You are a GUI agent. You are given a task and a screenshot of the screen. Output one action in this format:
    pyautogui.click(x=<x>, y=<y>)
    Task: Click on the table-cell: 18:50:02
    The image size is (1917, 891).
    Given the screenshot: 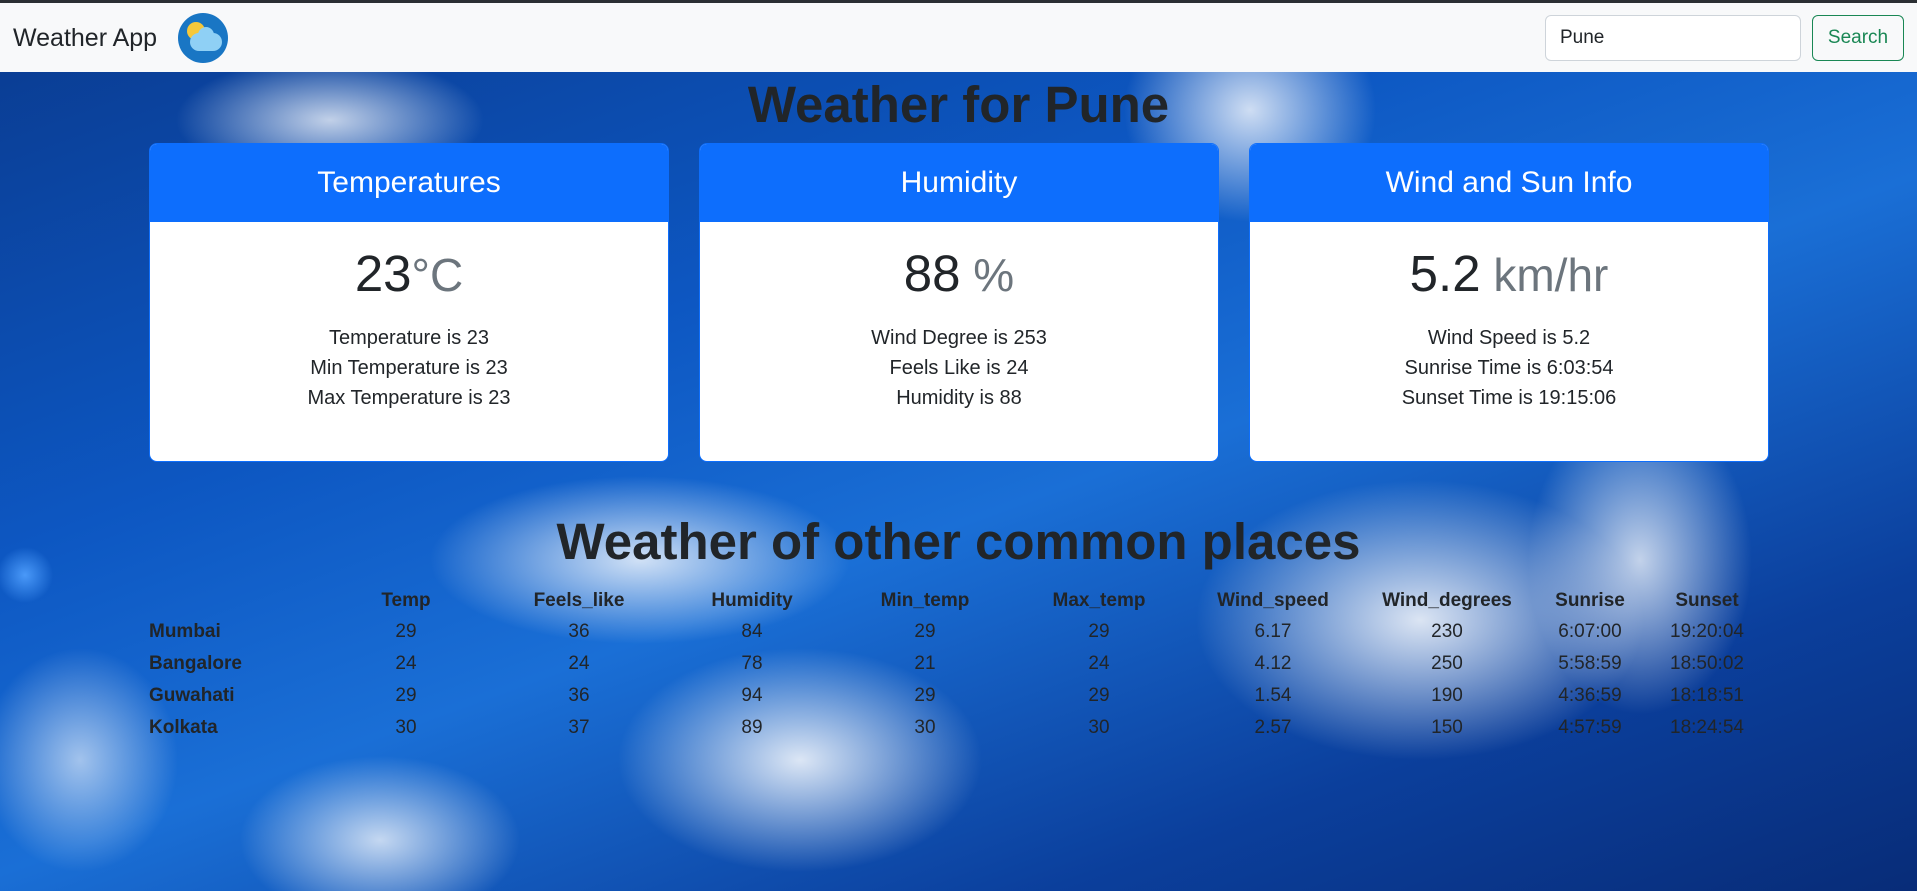 What is the action you would take?
    pyautogui.click(x=1707, y=663)
    